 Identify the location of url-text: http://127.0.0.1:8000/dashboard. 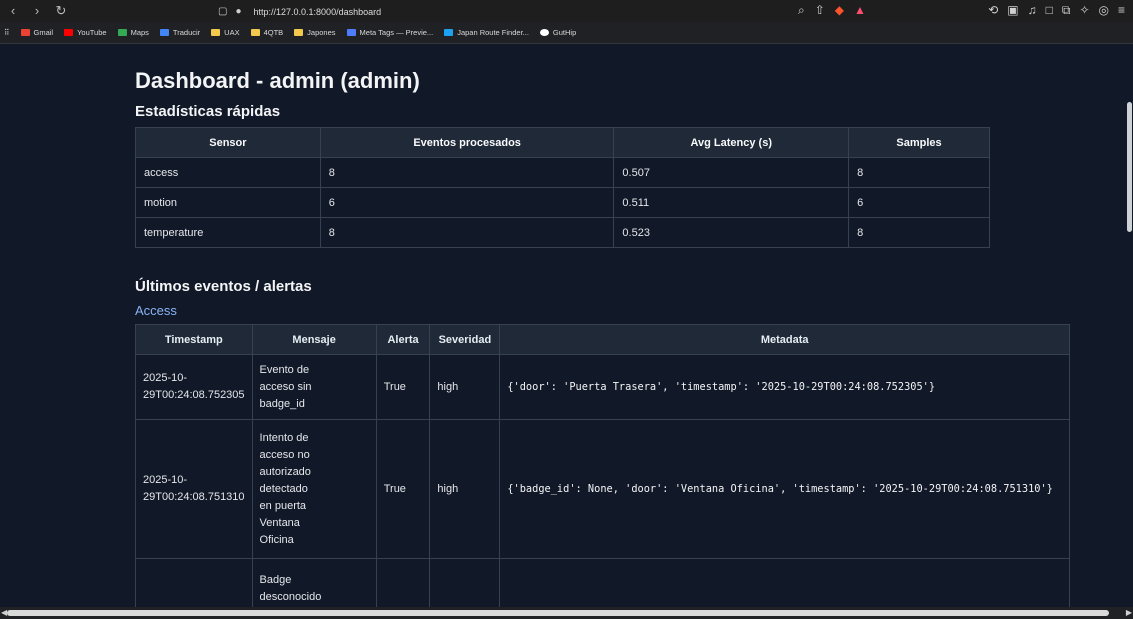
(318, 12).